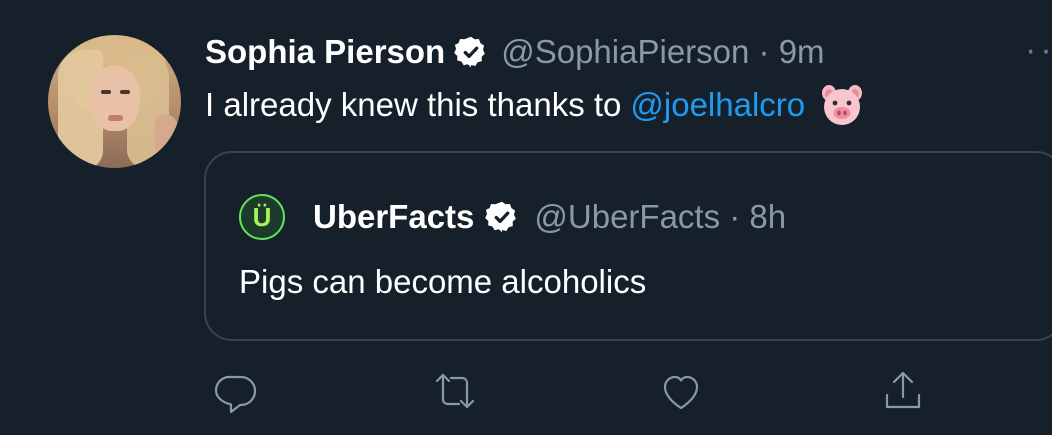 This screenshot has height=435, width=1052. Describe the element at coordinates (413, 104) in the screenshot. I see `tweet-text-content: I already knew this thanks to` at that location.